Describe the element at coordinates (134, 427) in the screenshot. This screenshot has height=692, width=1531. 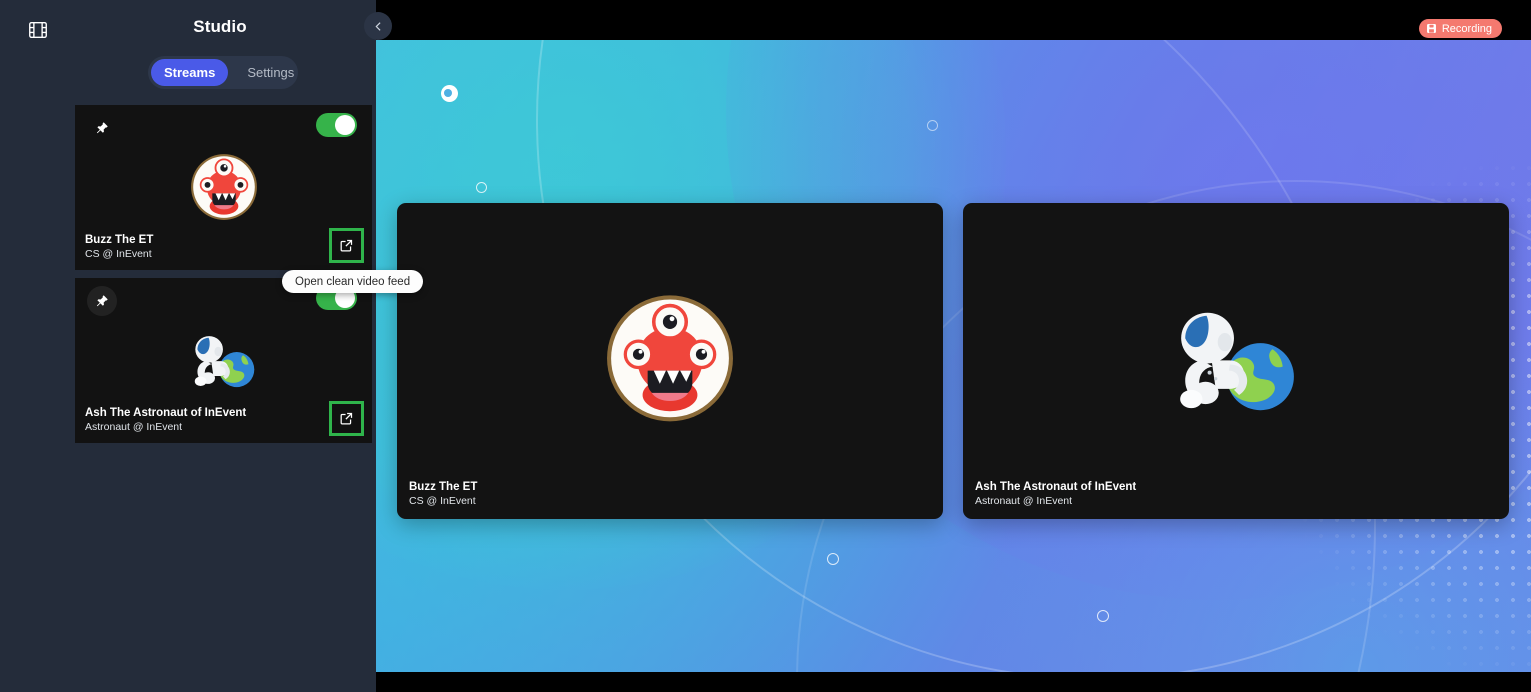
I see `stream-role: Astronaut @ InEvent` at that location.